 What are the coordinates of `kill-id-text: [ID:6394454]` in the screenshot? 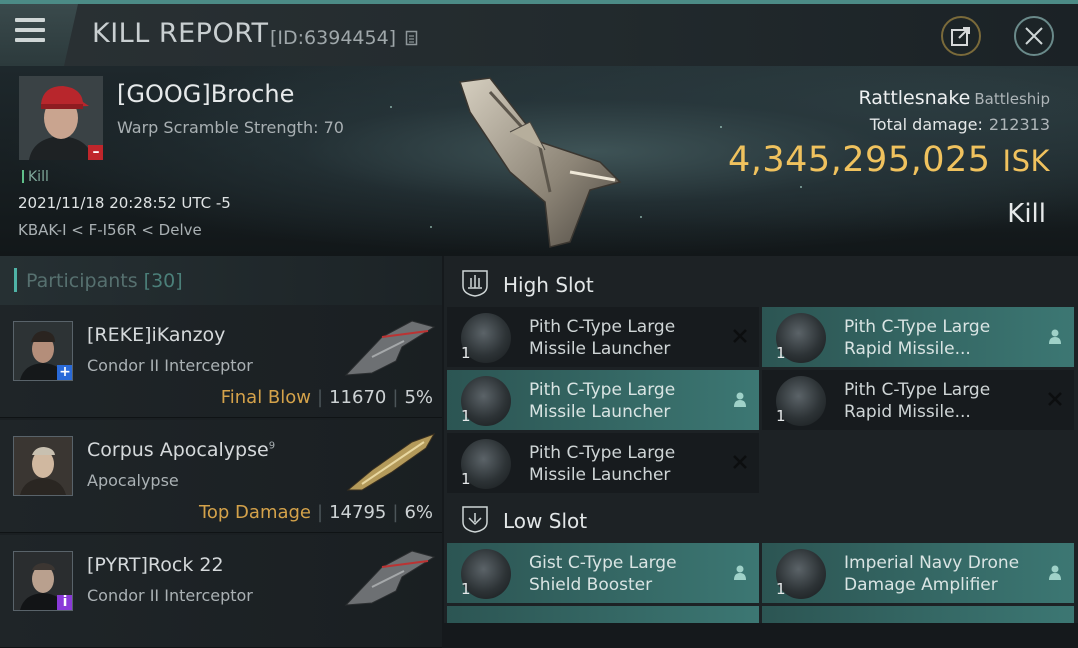 It's located at (333, 38).